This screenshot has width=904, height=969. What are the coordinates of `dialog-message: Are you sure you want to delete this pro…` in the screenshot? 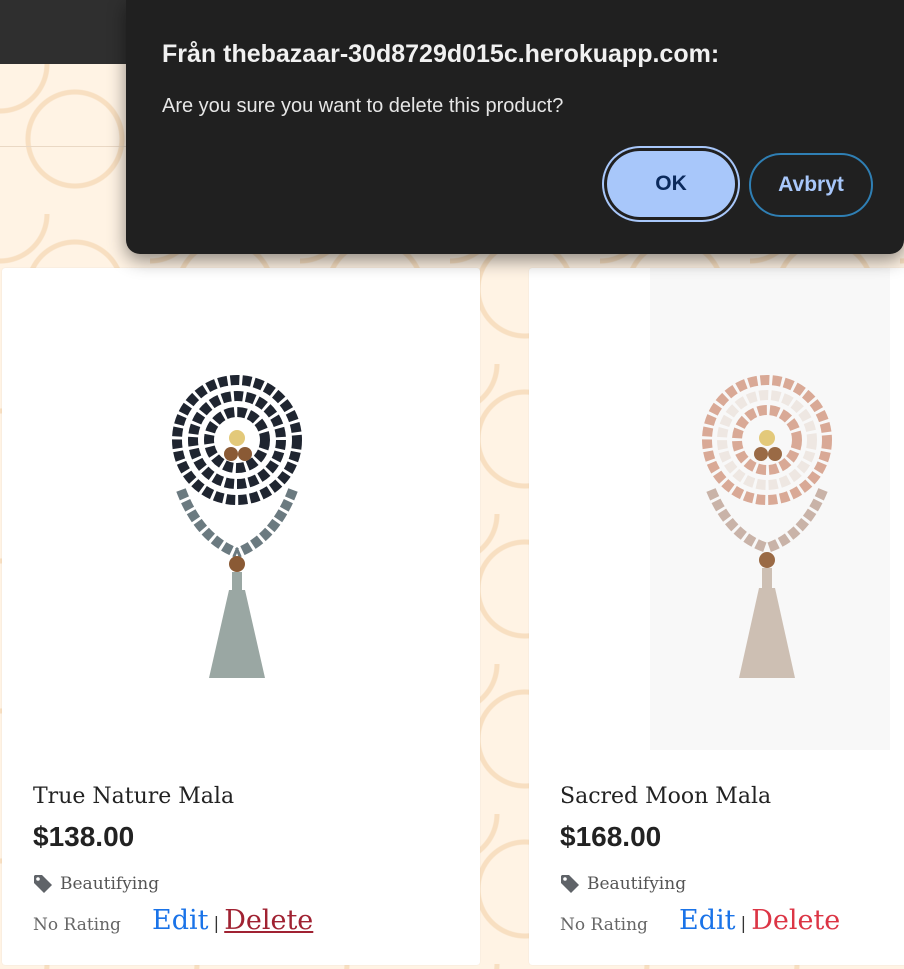 It's located at (363, 106).